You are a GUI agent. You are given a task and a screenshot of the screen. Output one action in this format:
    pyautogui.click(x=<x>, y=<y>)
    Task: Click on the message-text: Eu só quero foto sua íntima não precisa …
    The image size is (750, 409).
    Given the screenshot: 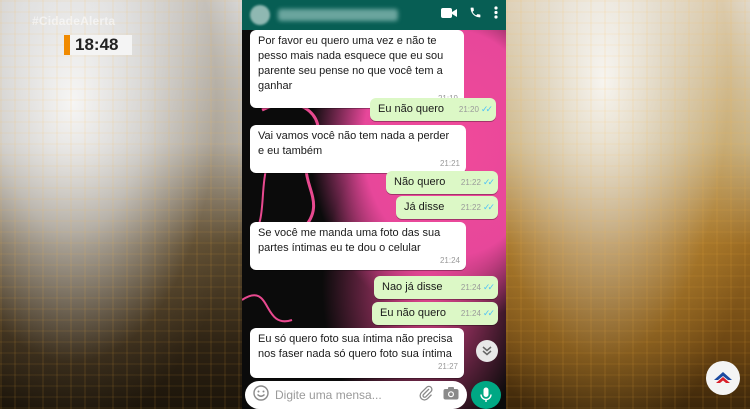 What is the action you would take?
    pyautogui.click(x=355, y=346)
    